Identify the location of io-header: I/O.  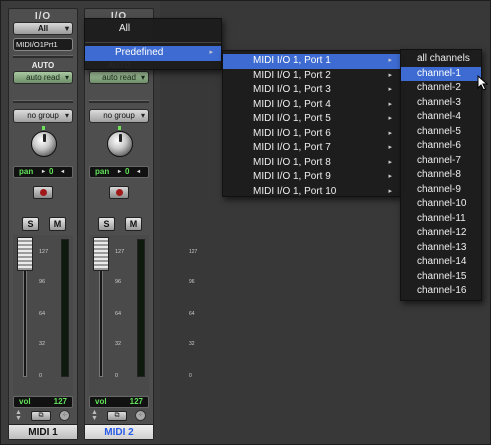
(43, 16).